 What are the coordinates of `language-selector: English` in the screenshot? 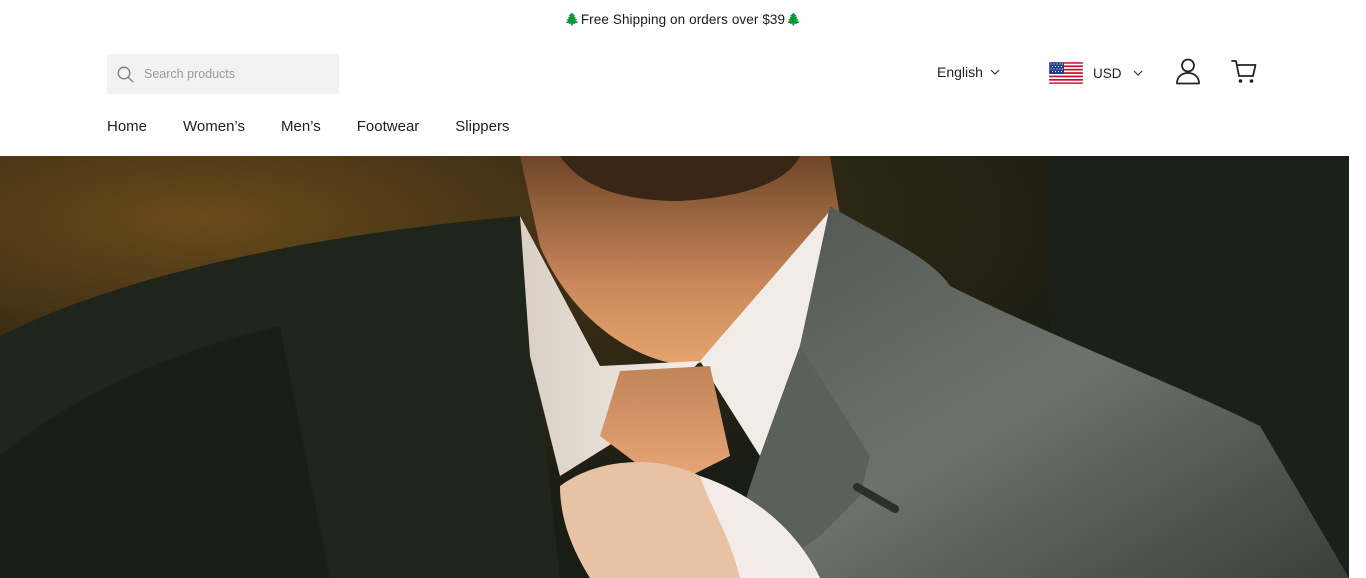 It's located at (968, 72).